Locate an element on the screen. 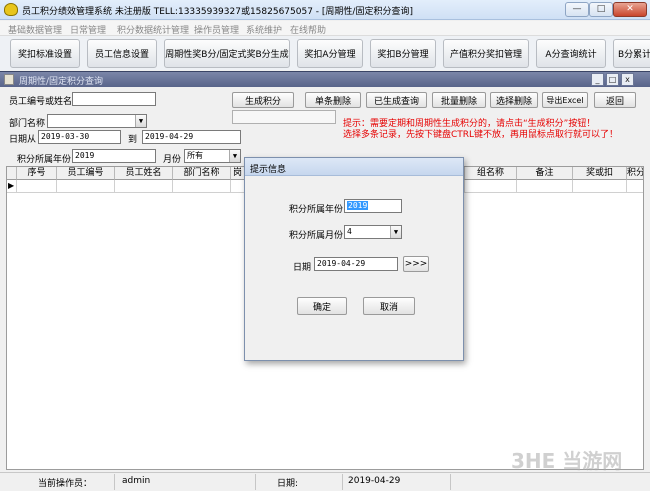 The image size is (650, 491). minimize-button: — is located at coordinates (577, 9).